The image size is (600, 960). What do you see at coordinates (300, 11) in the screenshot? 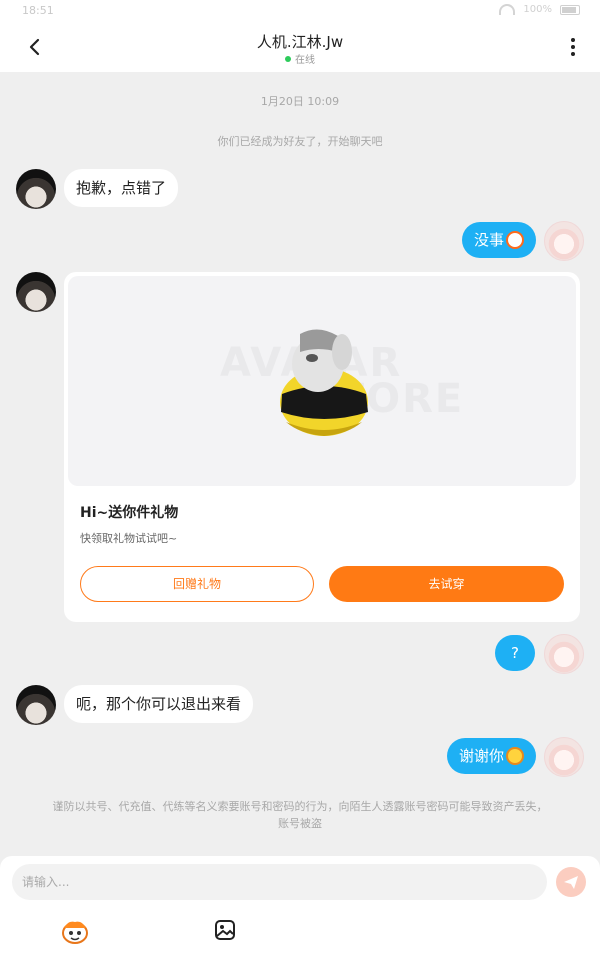
I see `status-bar: 18:51 100%` at bounding box center [300, 11].